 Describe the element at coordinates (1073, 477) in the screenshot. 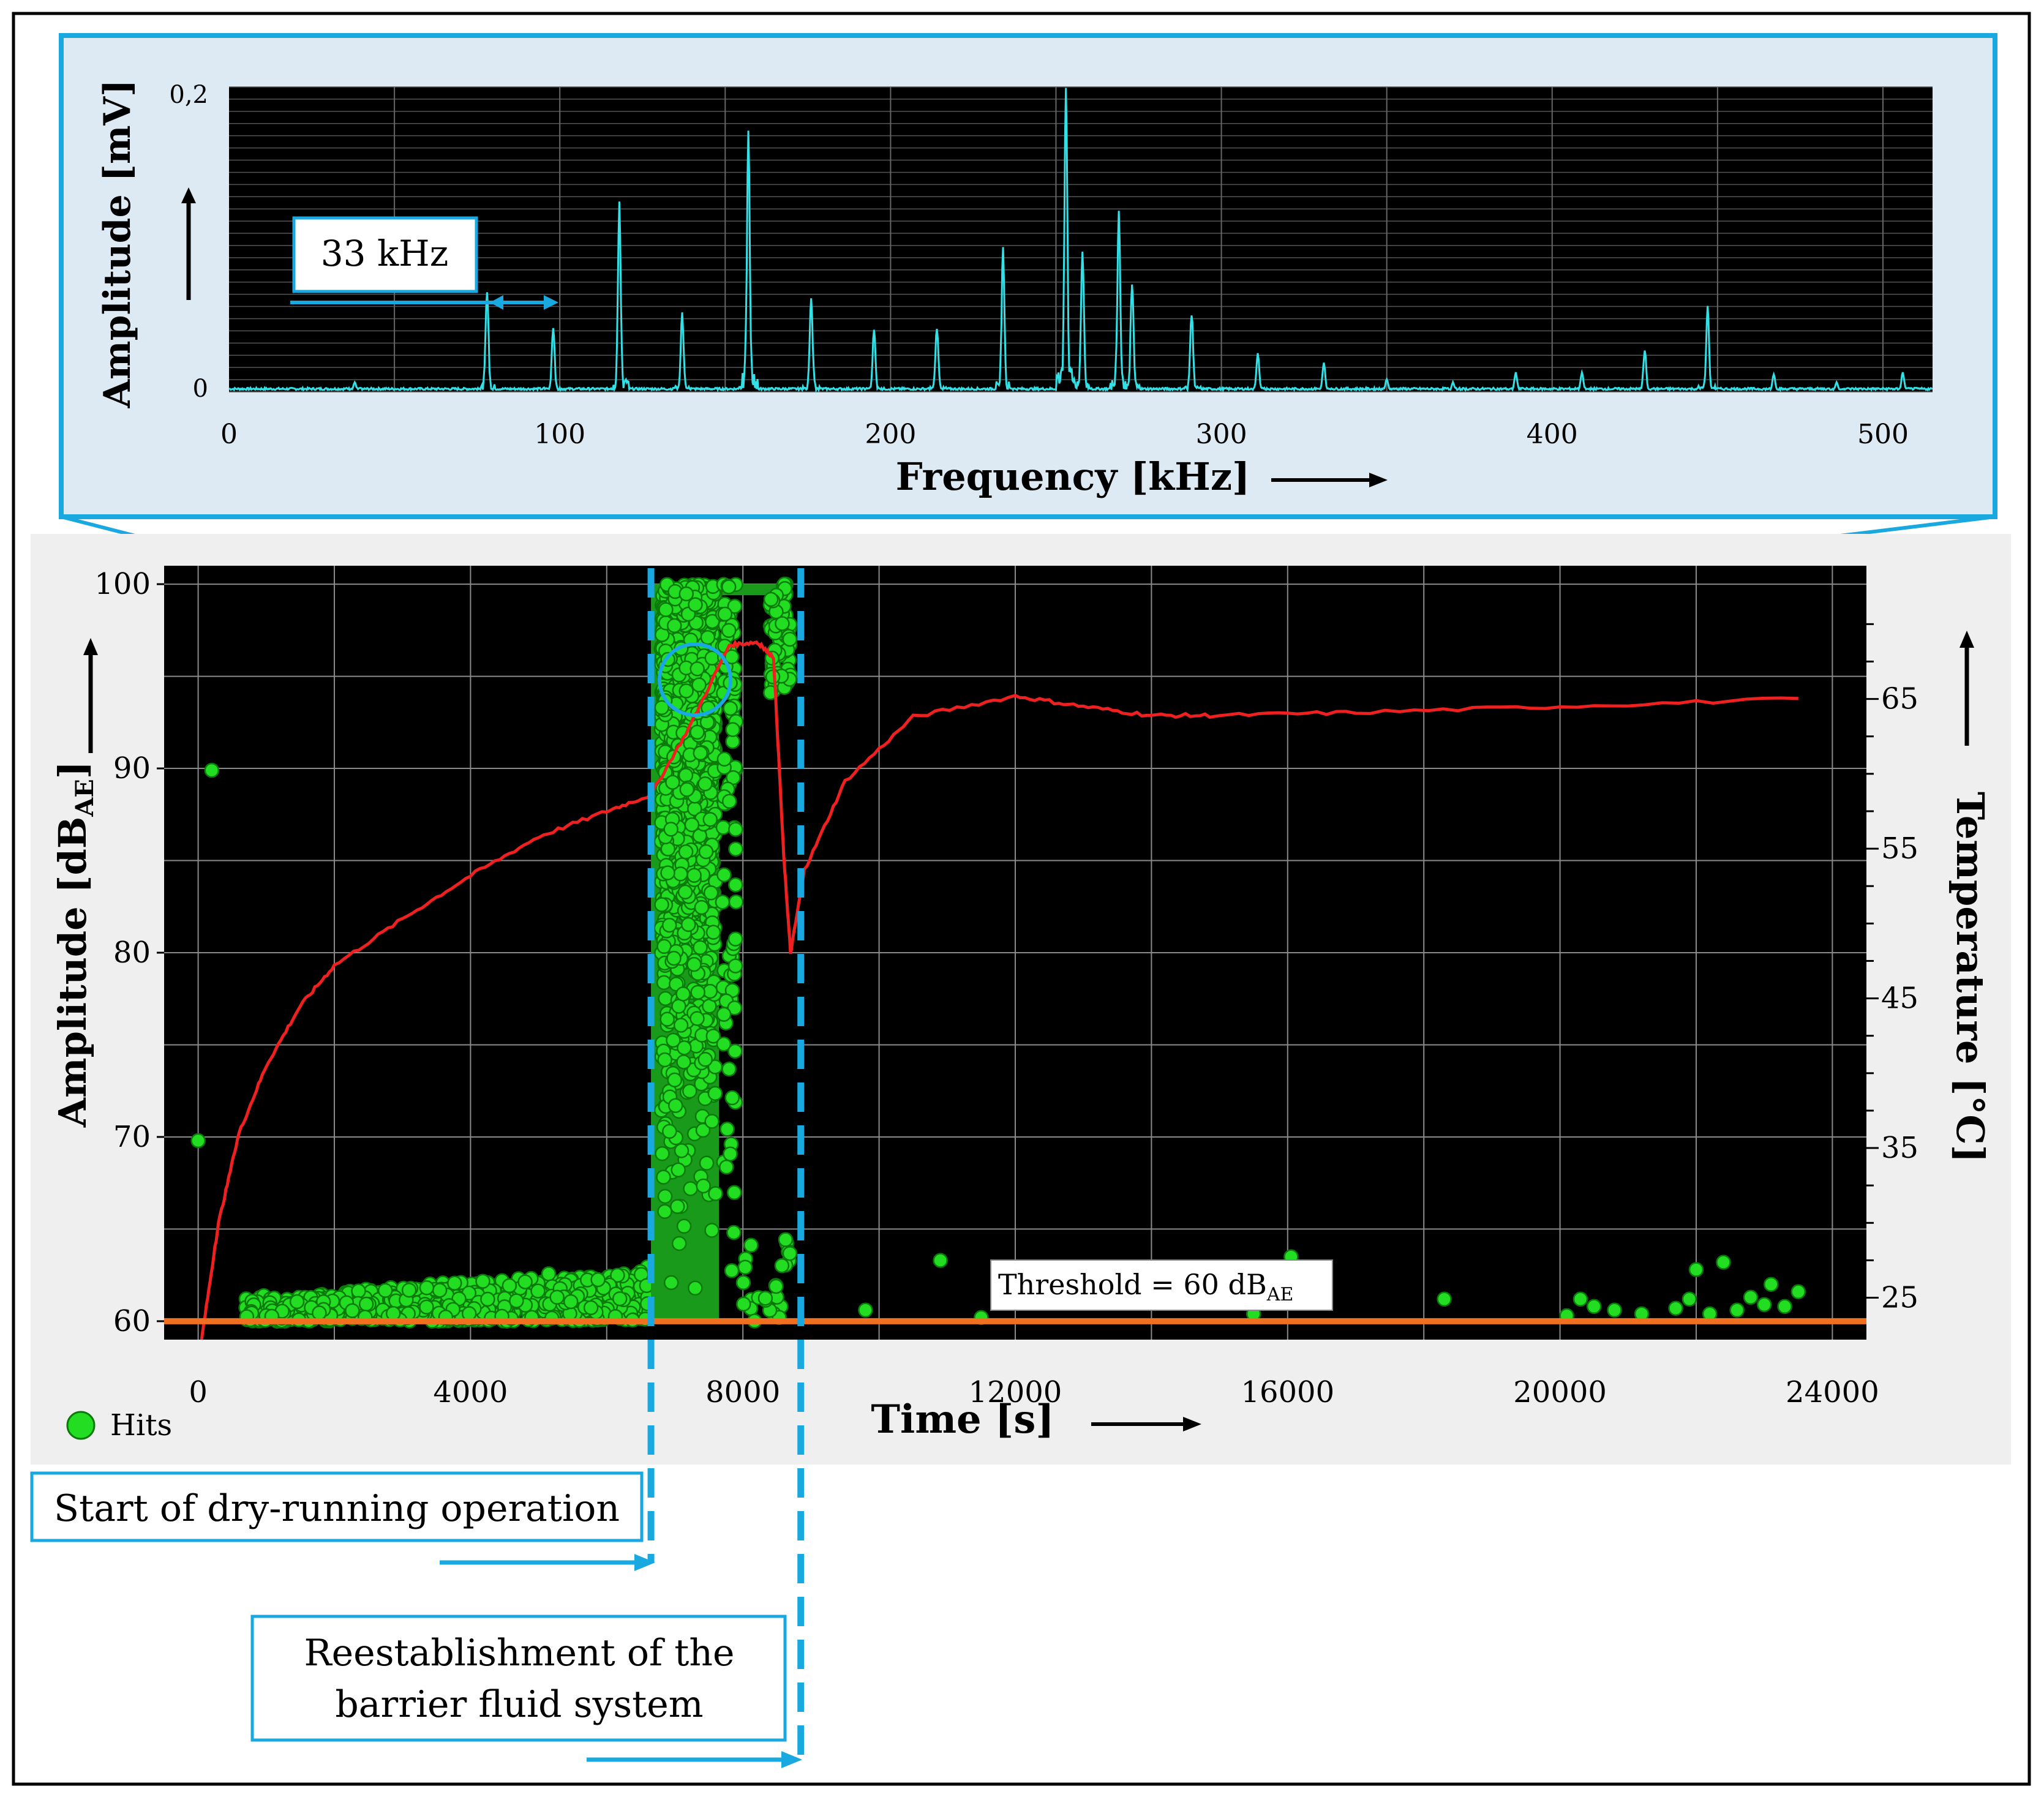

I see `spectrum-x-axis-label: Frequency [kHz]` at that location.